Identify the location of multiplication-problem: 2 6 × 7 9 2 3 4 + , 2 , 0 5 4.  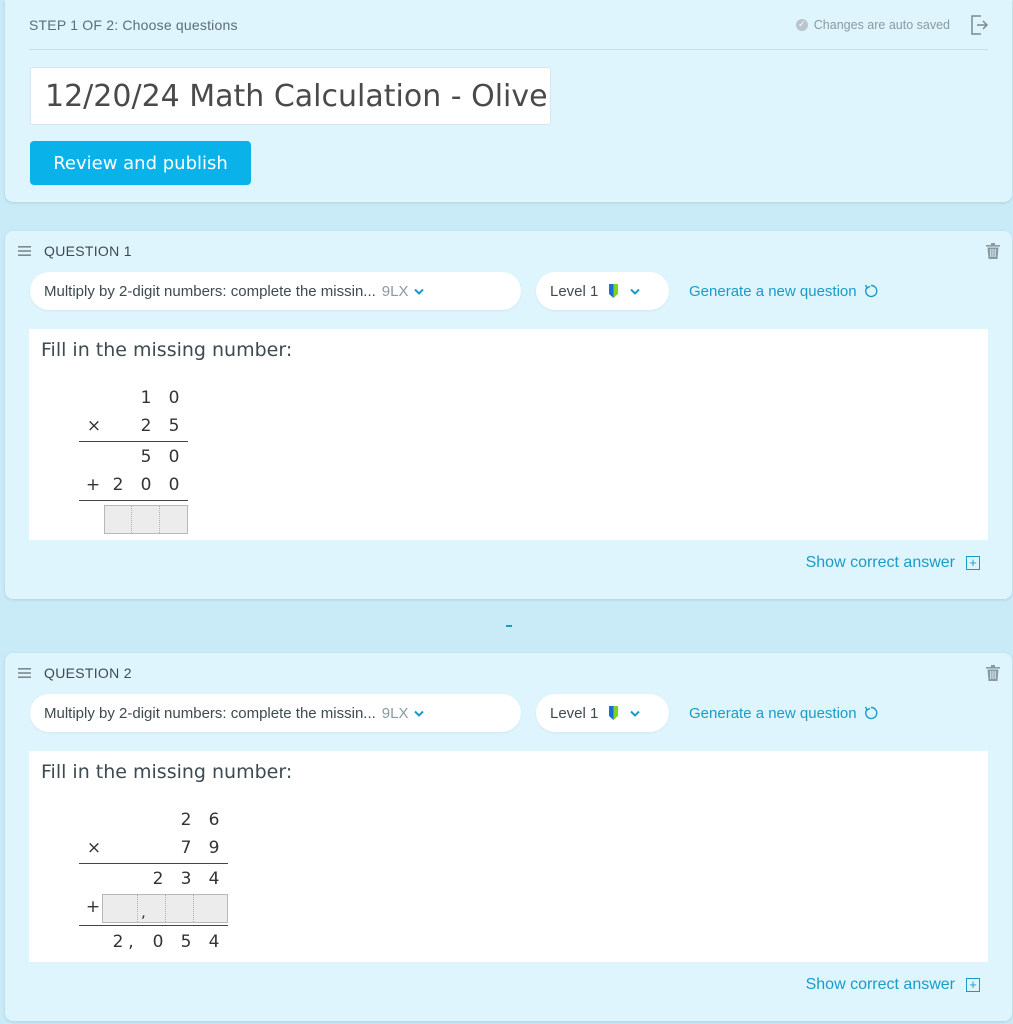
(169, 881).